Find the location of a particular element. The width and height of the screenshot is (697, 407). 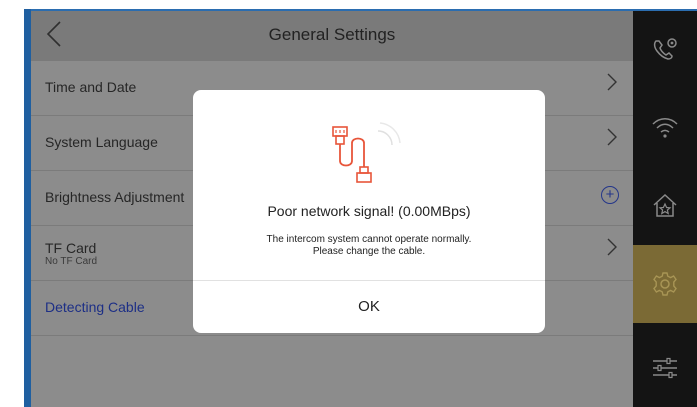

wifi-icon is located at coordinates (665, 128).